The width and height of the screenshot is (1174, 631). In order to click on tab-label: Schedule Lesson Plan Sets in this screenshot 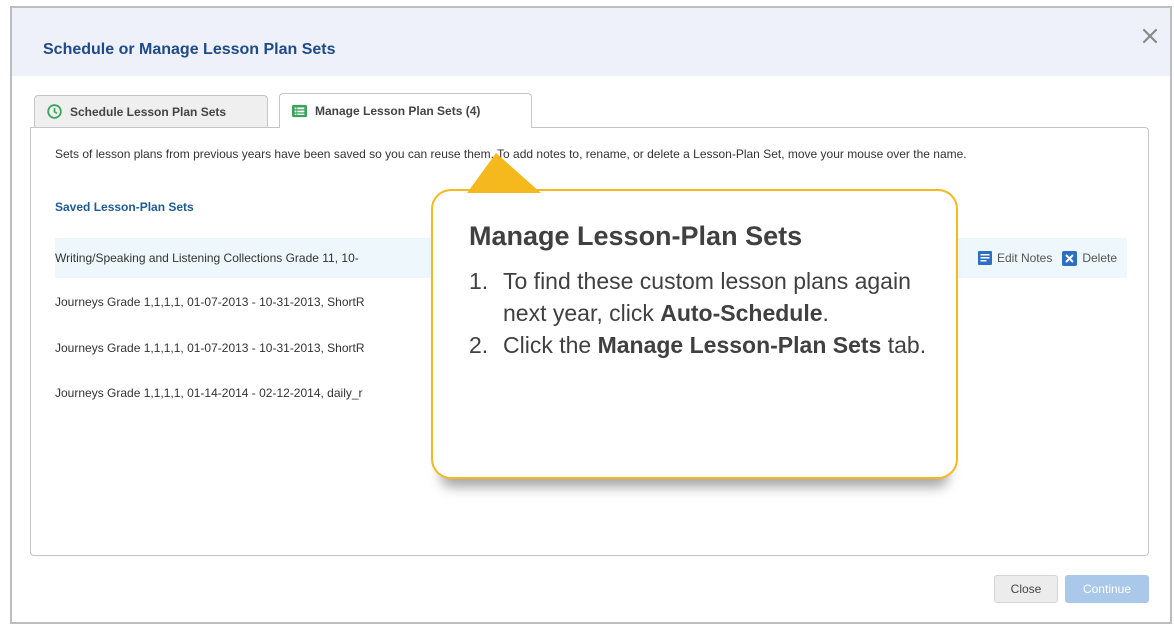, I will do `click(148, 111)`.